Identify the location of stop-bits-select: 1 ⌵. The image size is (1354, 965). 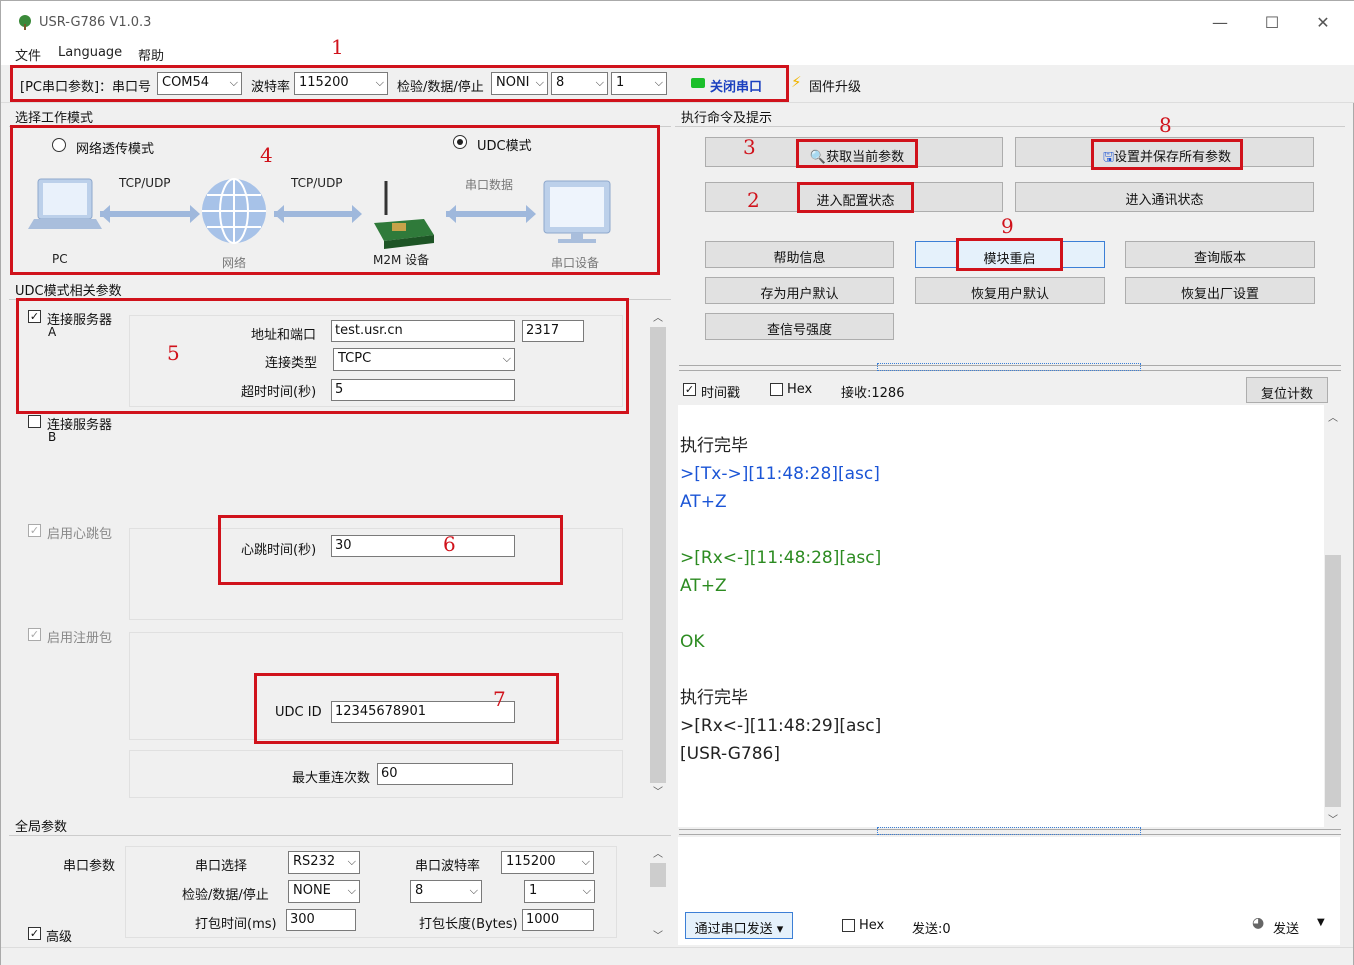
(639, 83).